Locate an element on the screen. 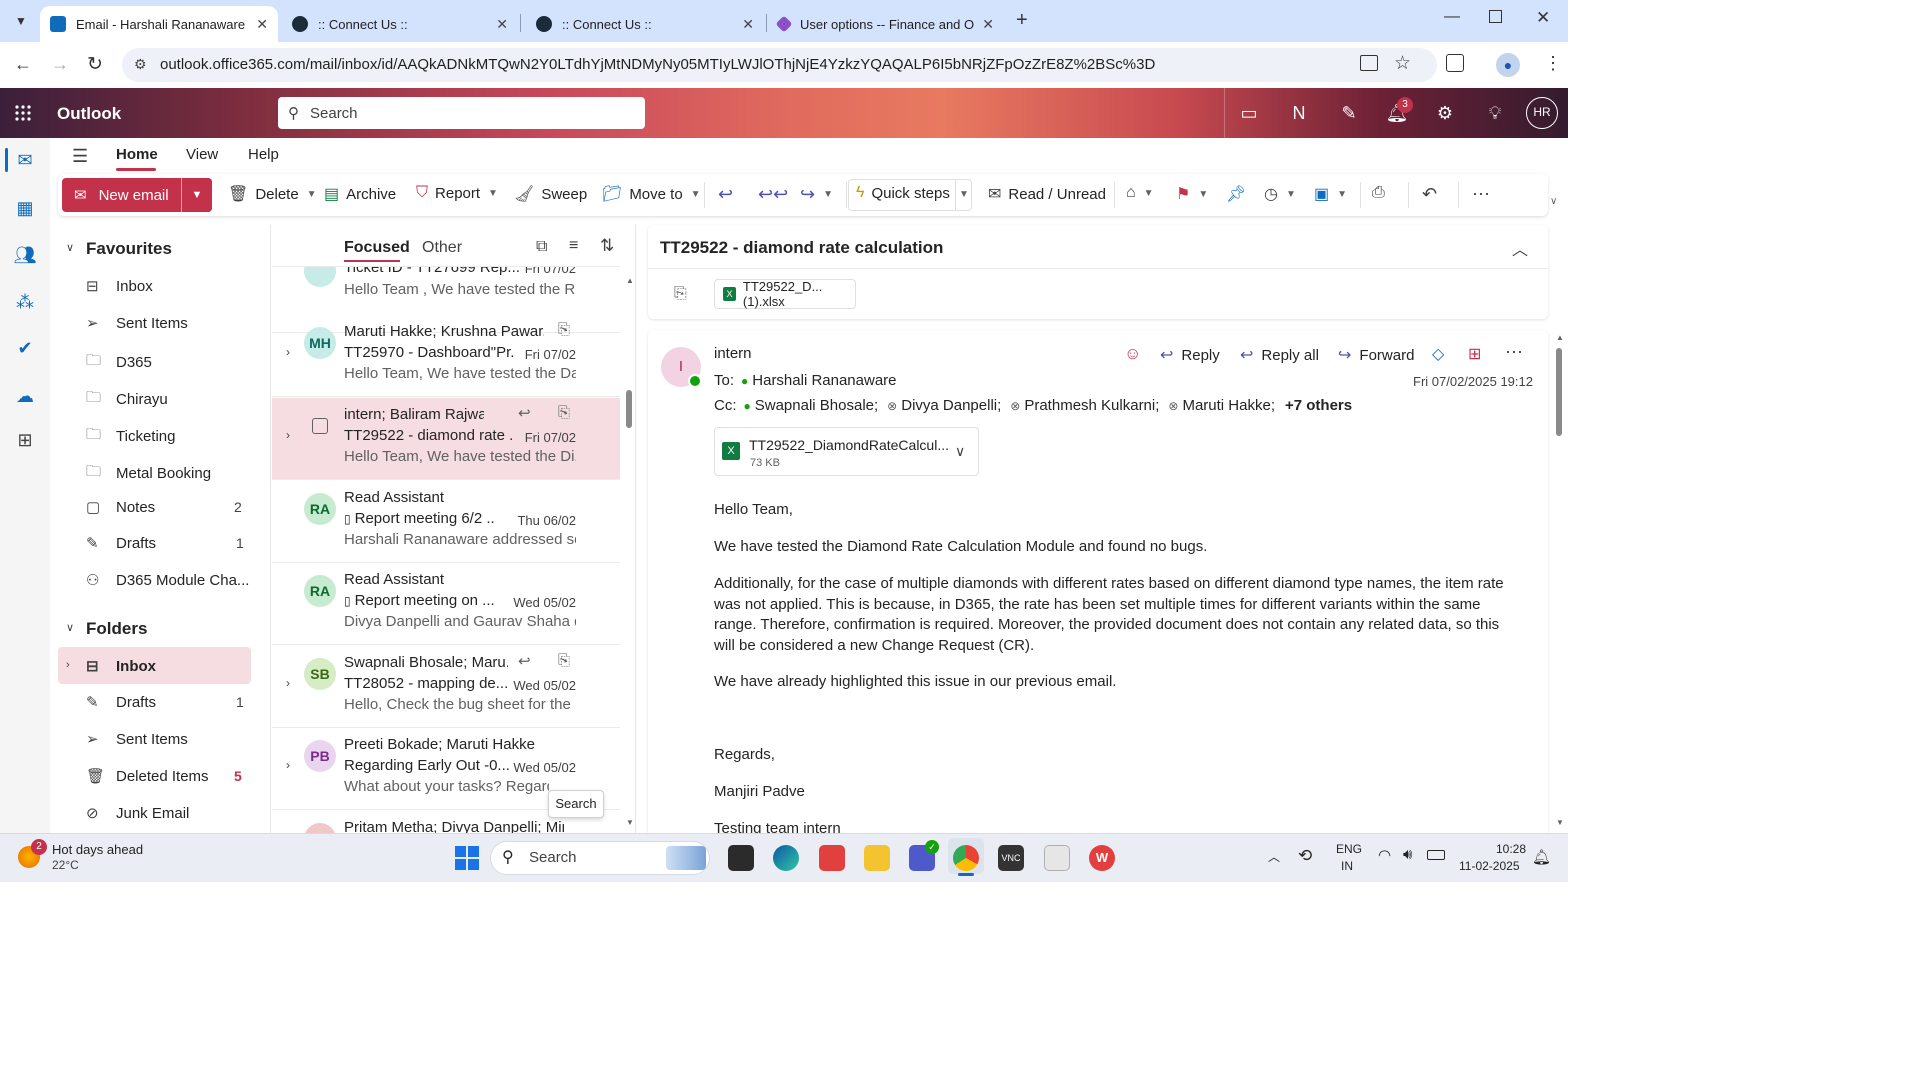 The image size is (1920, 1080). reading-scroll-up-icon: ▲ is located at coordinates (1560, 337).